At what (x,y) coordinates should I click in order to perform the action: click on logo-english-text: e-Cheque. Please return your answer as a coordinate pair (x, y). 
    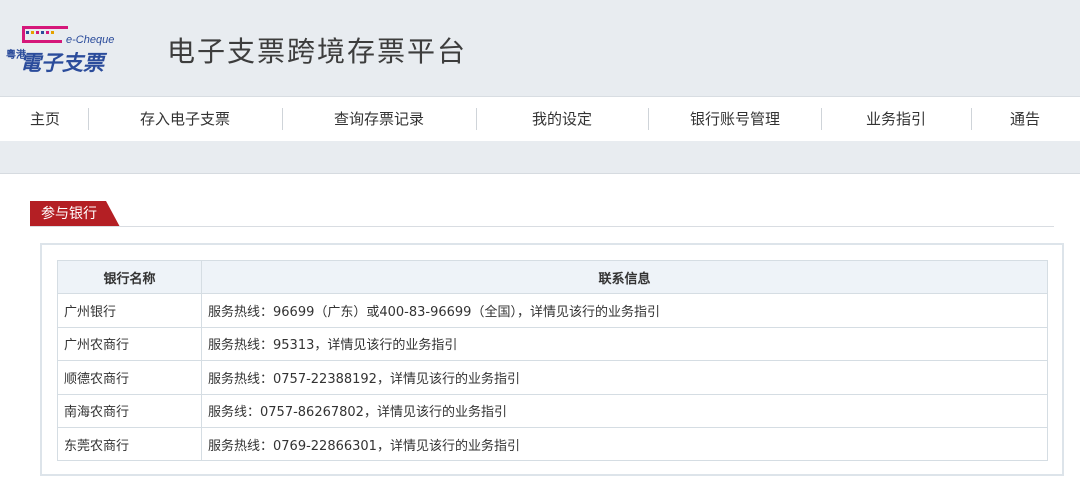
    Looking at the image, I should click on (90, 40).